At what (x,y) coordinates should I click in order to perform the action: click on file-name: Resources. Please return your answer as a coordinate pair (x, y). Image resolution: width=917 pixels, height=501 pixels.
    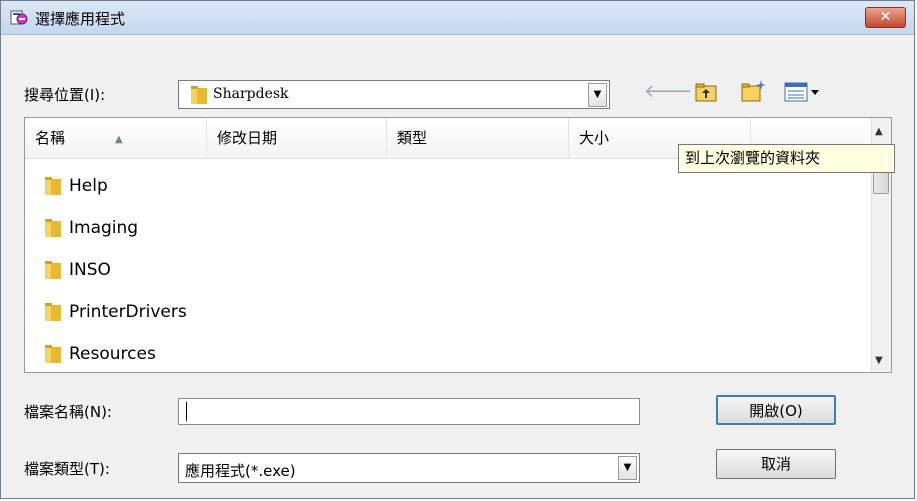
    Looking at the image, I should click on (112, 354).